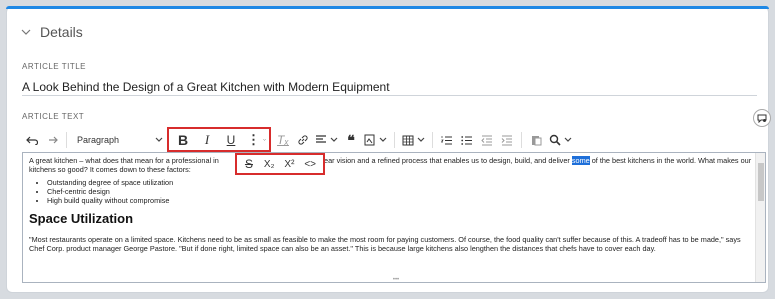 This screenshot has width=775, height=299. I want to click on list-item: High build quality without compromise, so click(401, 200).